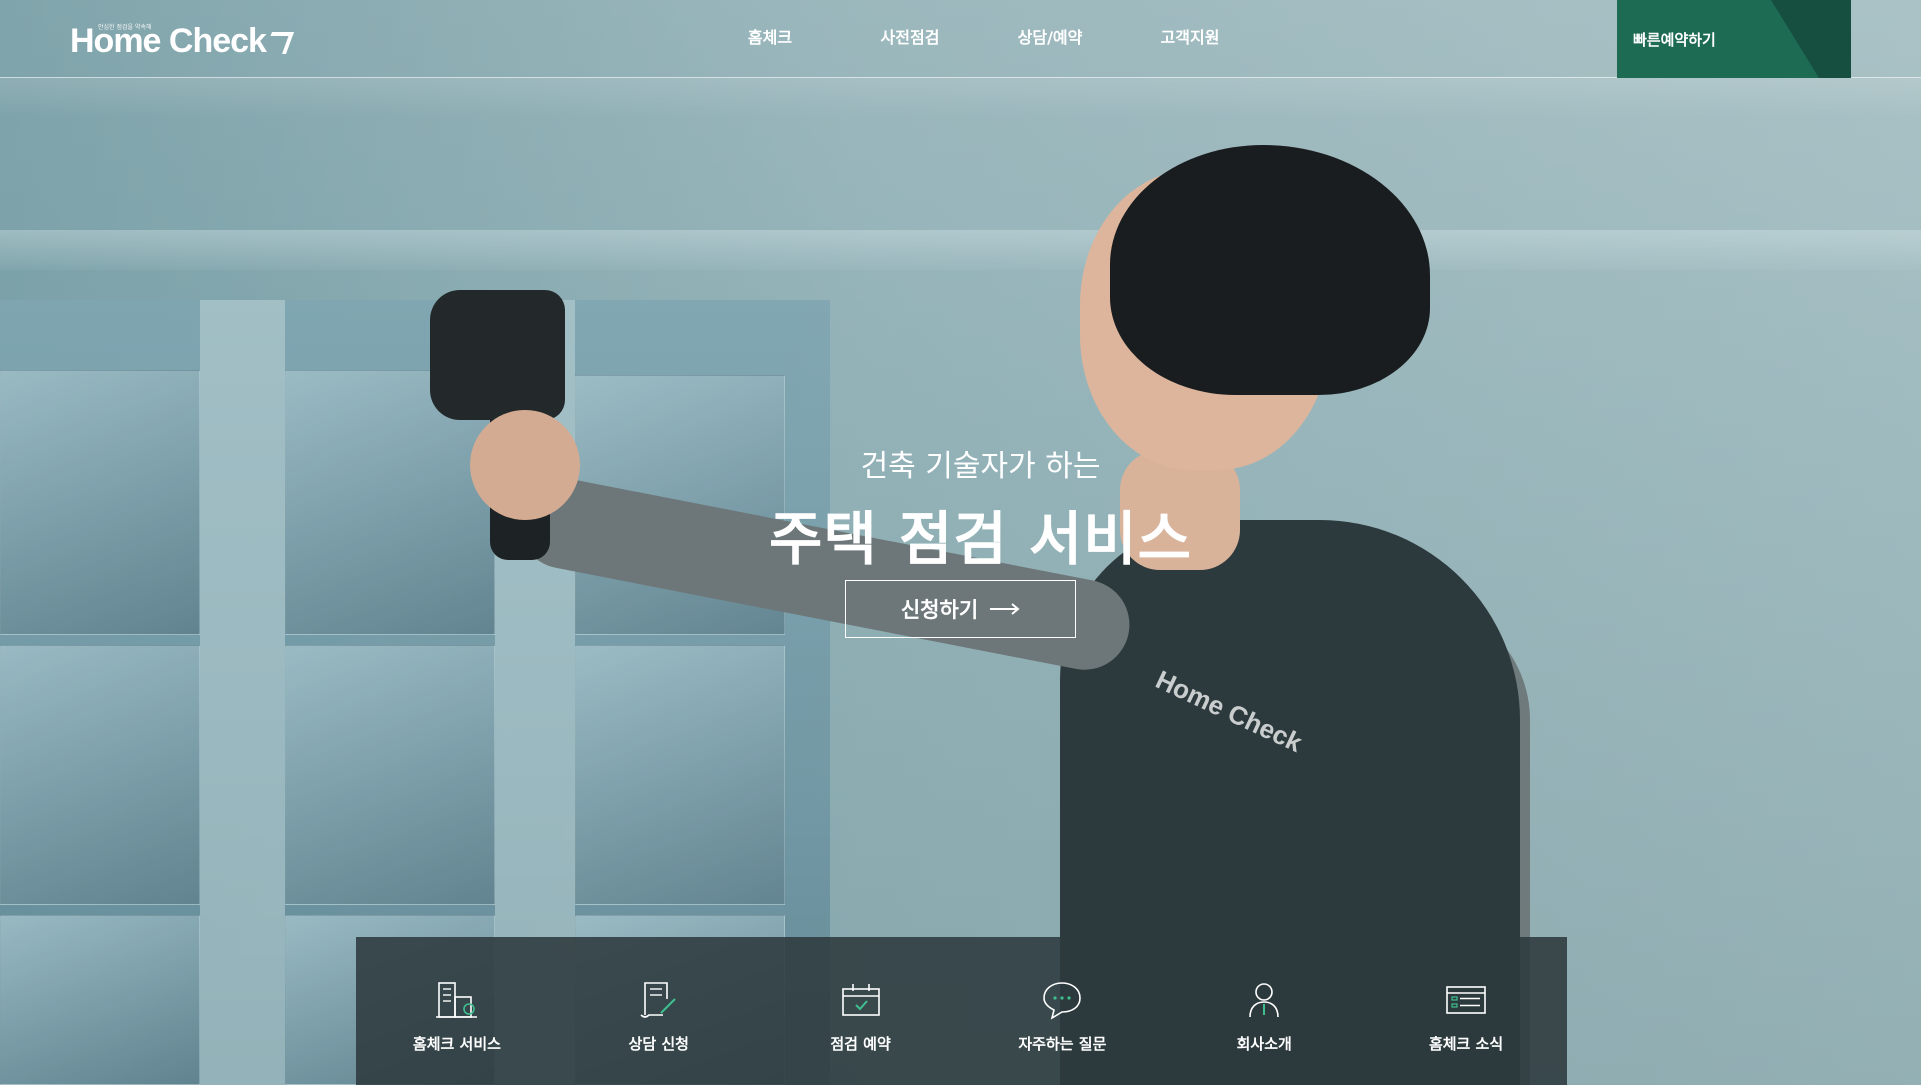  What do you see at coordinates (242, 692) in the screenshot?
I see `window-mullion` at bounding box center [242, 692].